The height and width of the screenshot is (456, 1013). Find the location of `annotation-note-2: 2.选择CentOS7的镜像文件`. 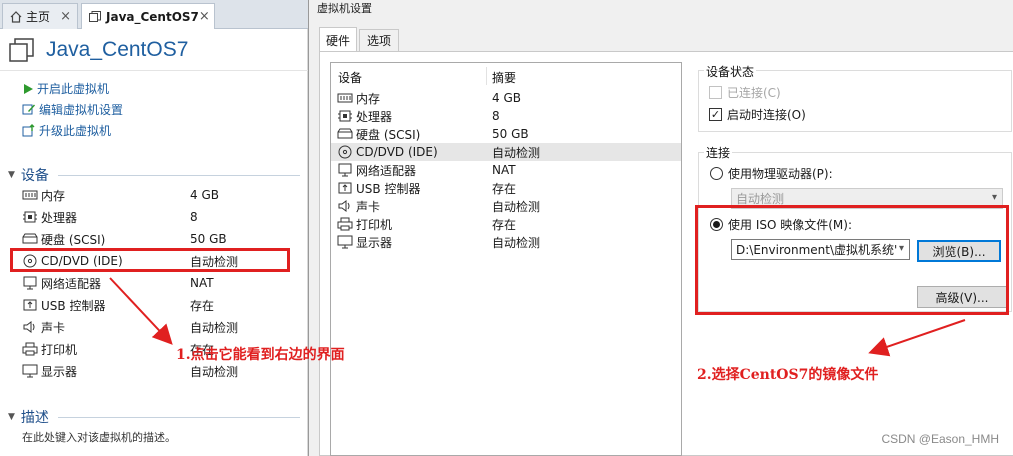

annotation-note-2: 2.选择CentOS7的镜像文件 is located at coordinates (788, 375).